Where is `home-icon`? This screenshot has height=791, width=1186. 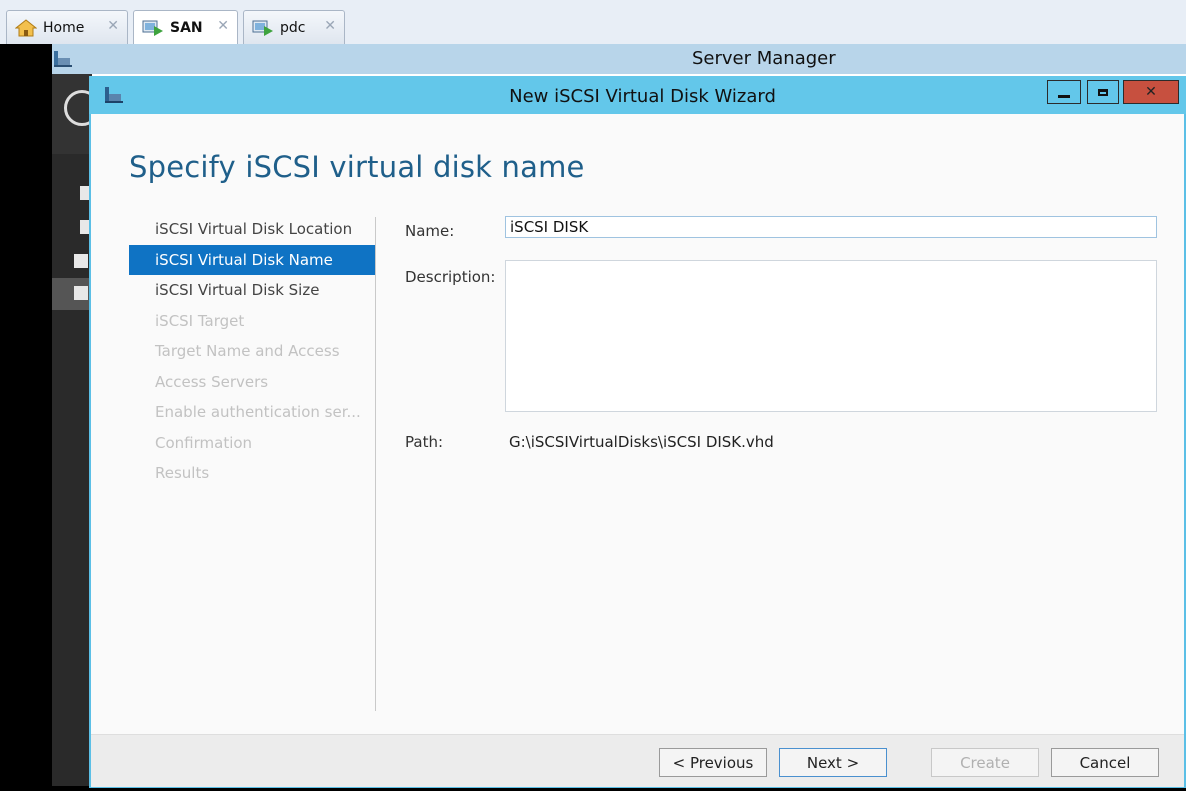
home-icon is located at coordinates (26, 27).